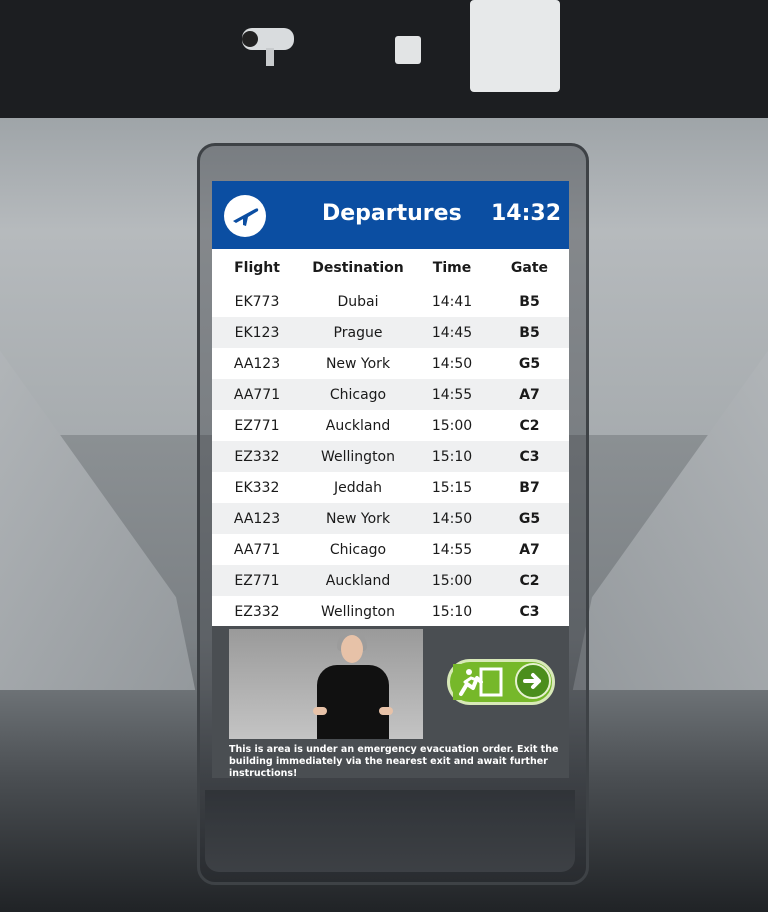 The image size is (768, 912). I want to click on destination: Jeddah, so click(358, 487).